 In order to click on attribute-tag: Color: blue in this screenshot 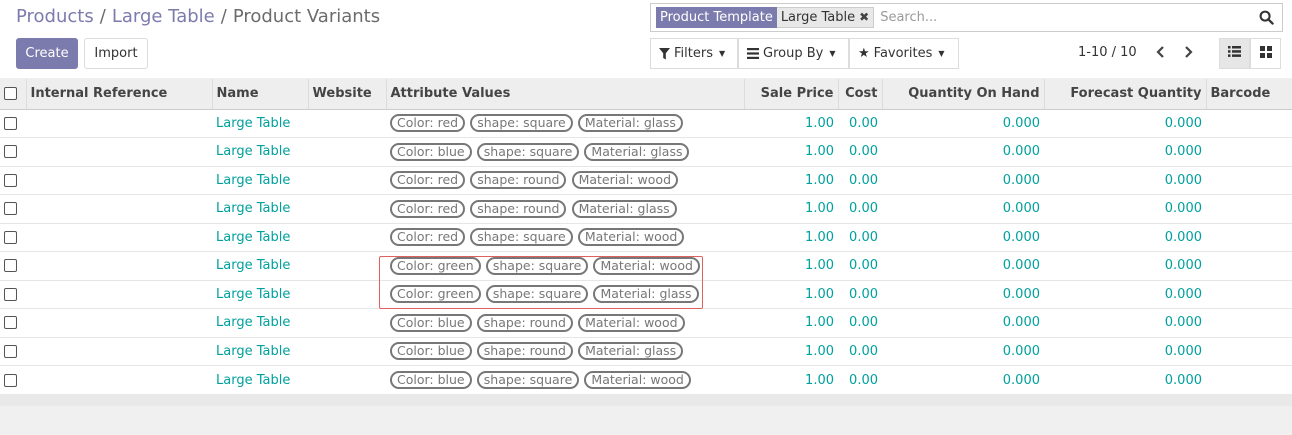, I will do `click(431, 380)`.